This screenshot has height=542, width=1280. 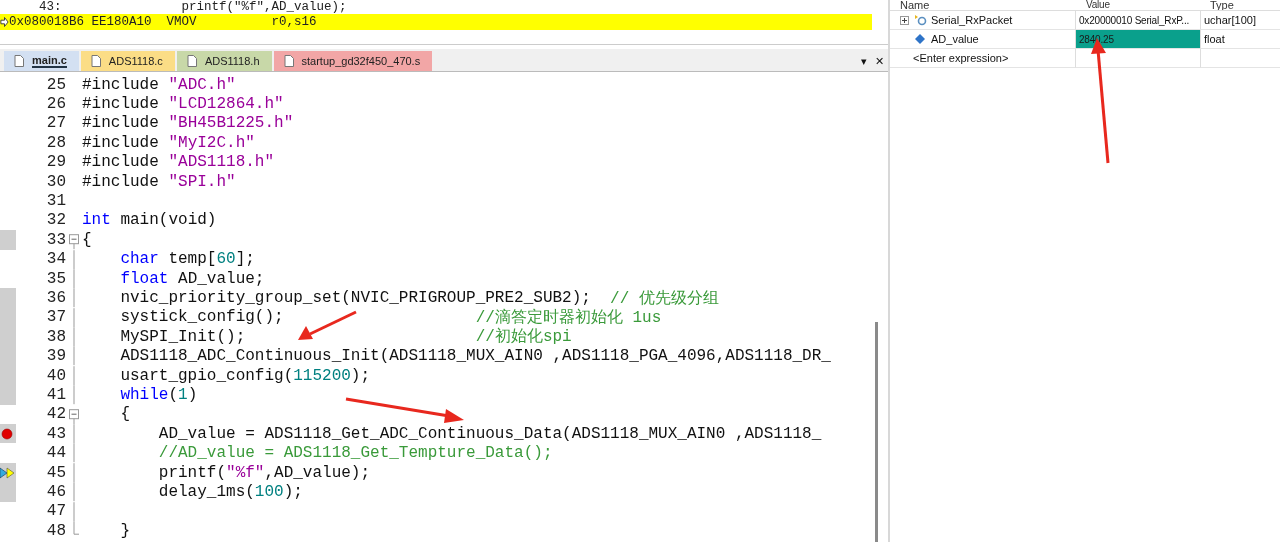 I want to click on code-line: delay_1ms(100);, so click(x=230, y=491).